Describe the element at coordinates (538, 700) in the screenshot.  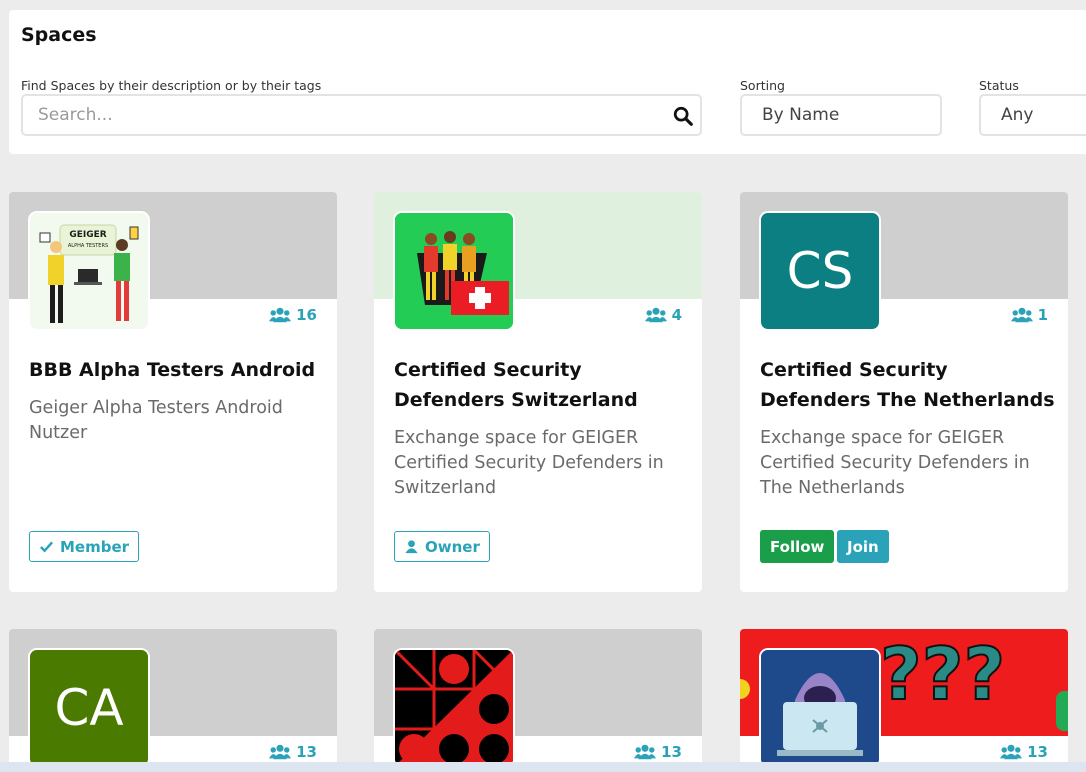
I see `space-card: 13` at that location.